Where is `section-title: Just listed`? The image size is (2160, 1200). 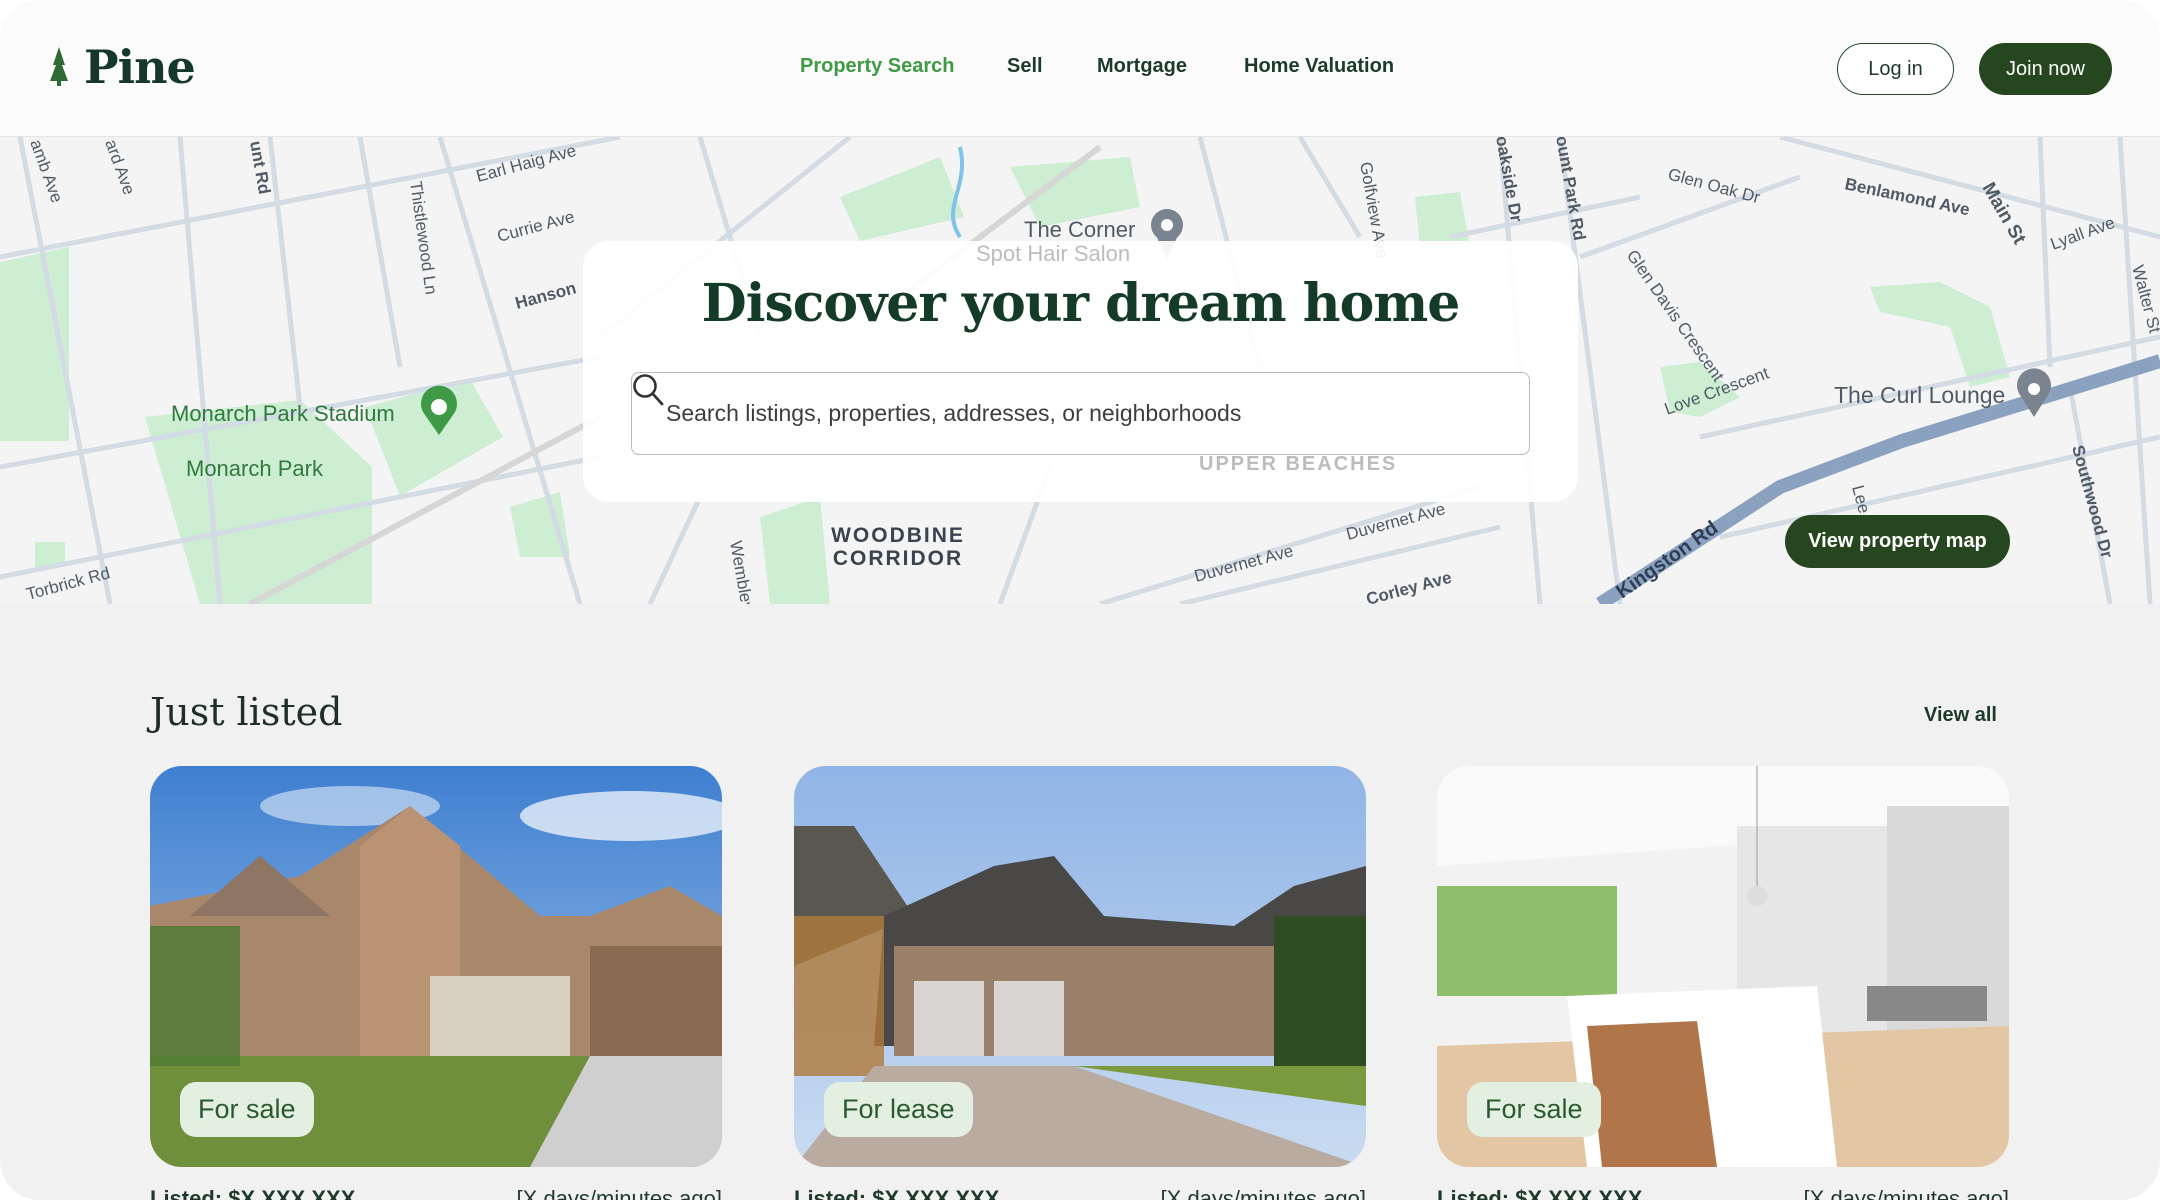 section-title: Just listed is located at coordinates (246, 712).